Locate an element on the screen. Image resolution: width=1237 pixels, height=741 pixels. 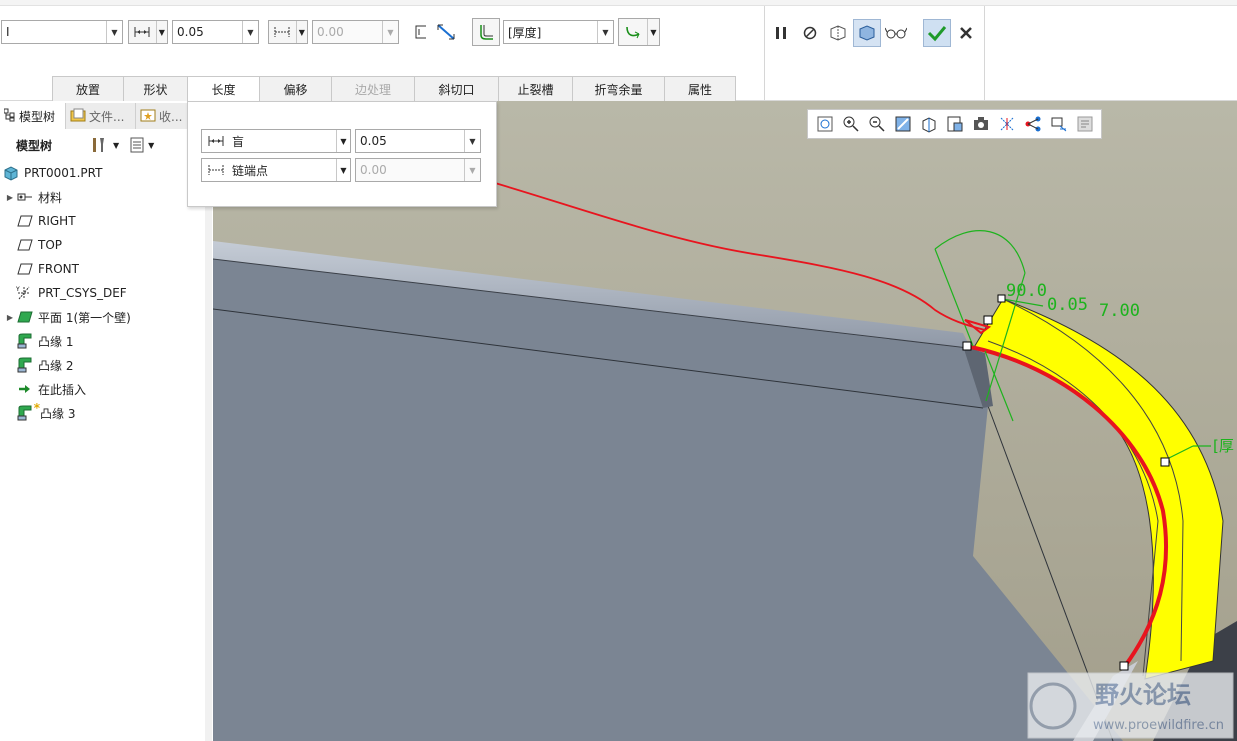
flange-type-combo: I ▼ is located at coordinates (62, 32).